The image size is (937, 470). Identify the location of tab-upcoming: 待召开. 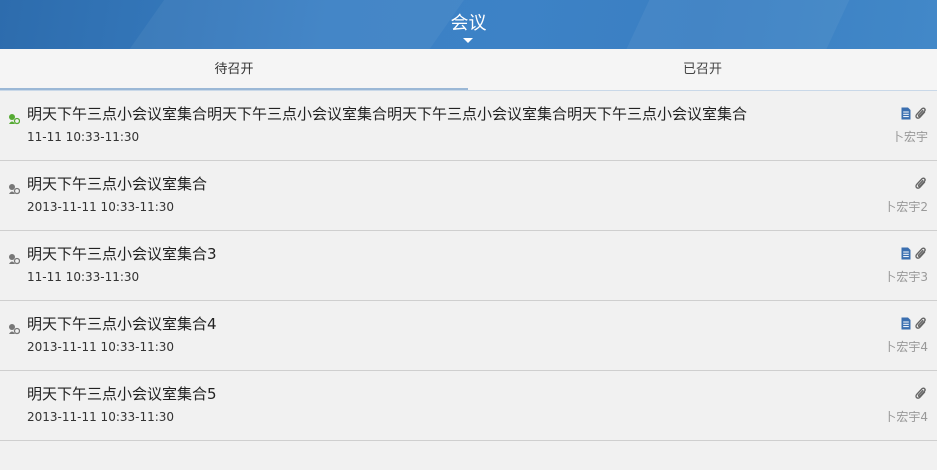
(234, 70).